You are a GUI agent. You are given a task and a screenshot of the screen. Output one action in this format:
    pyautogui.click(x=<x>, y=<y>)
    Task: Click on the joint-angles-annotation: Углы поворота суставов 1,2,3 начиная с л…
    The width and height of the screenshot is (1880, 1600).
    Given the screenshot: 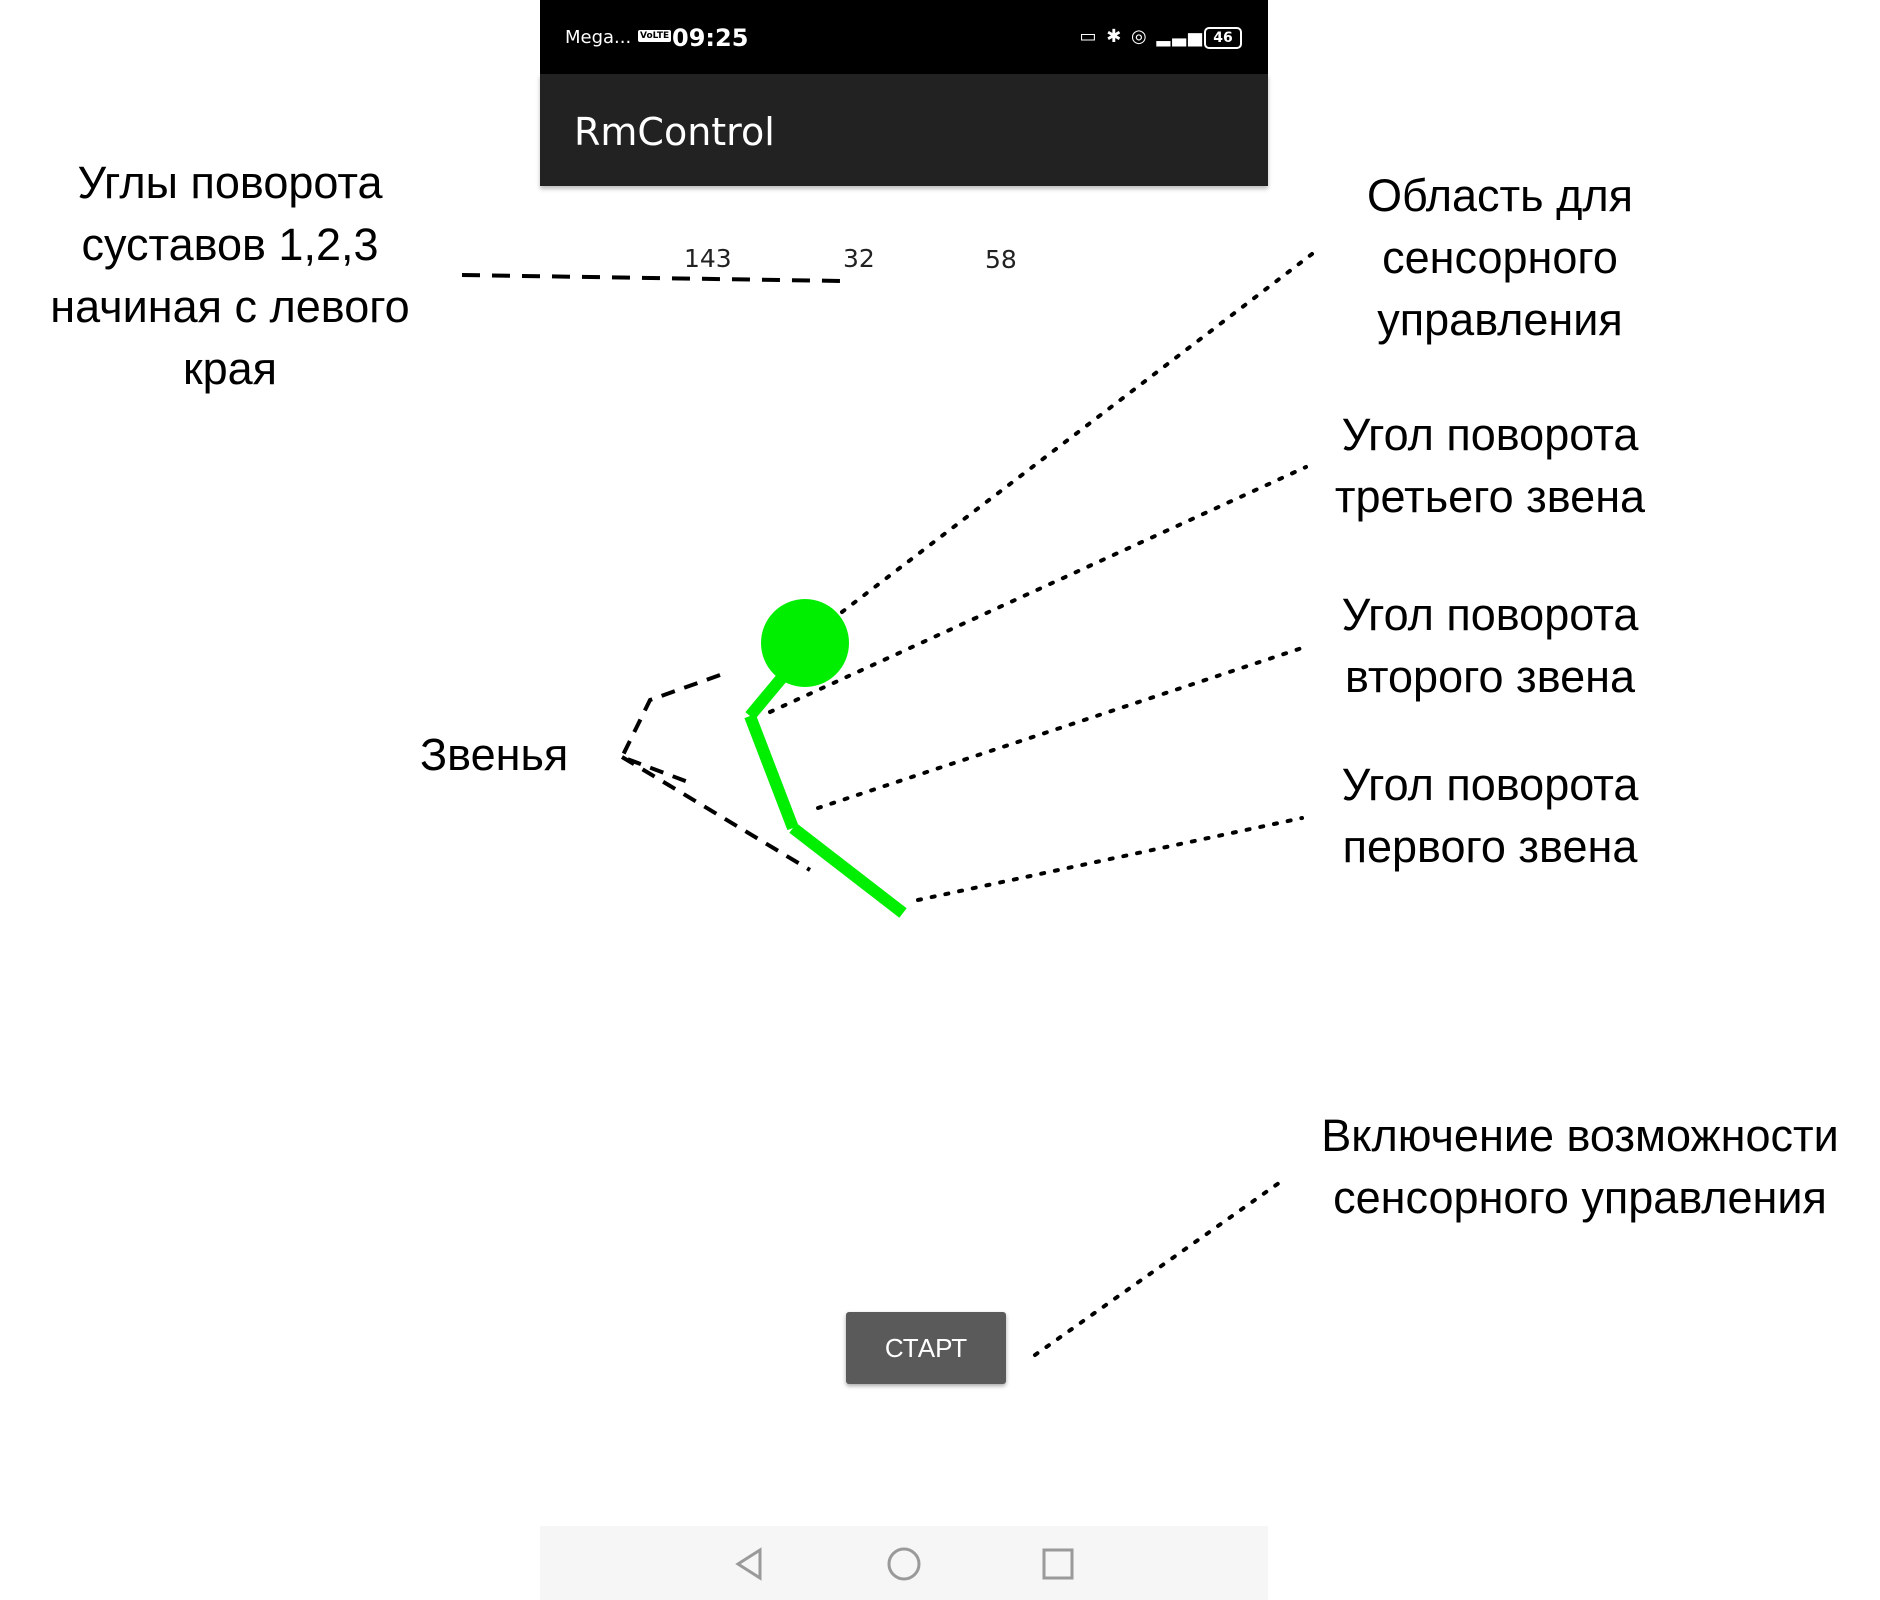 What is the action you would take?
    pyautogui.click(x=230, y=276)
    